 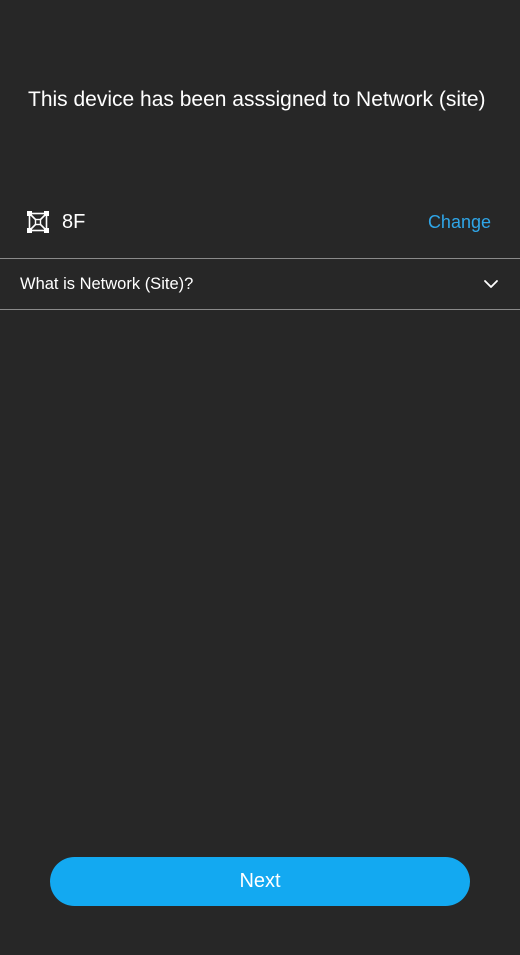 What do you see at coordinates (38, 222) in the screenshot?
I see `network-site-icon` at bounding box center [38, 222].